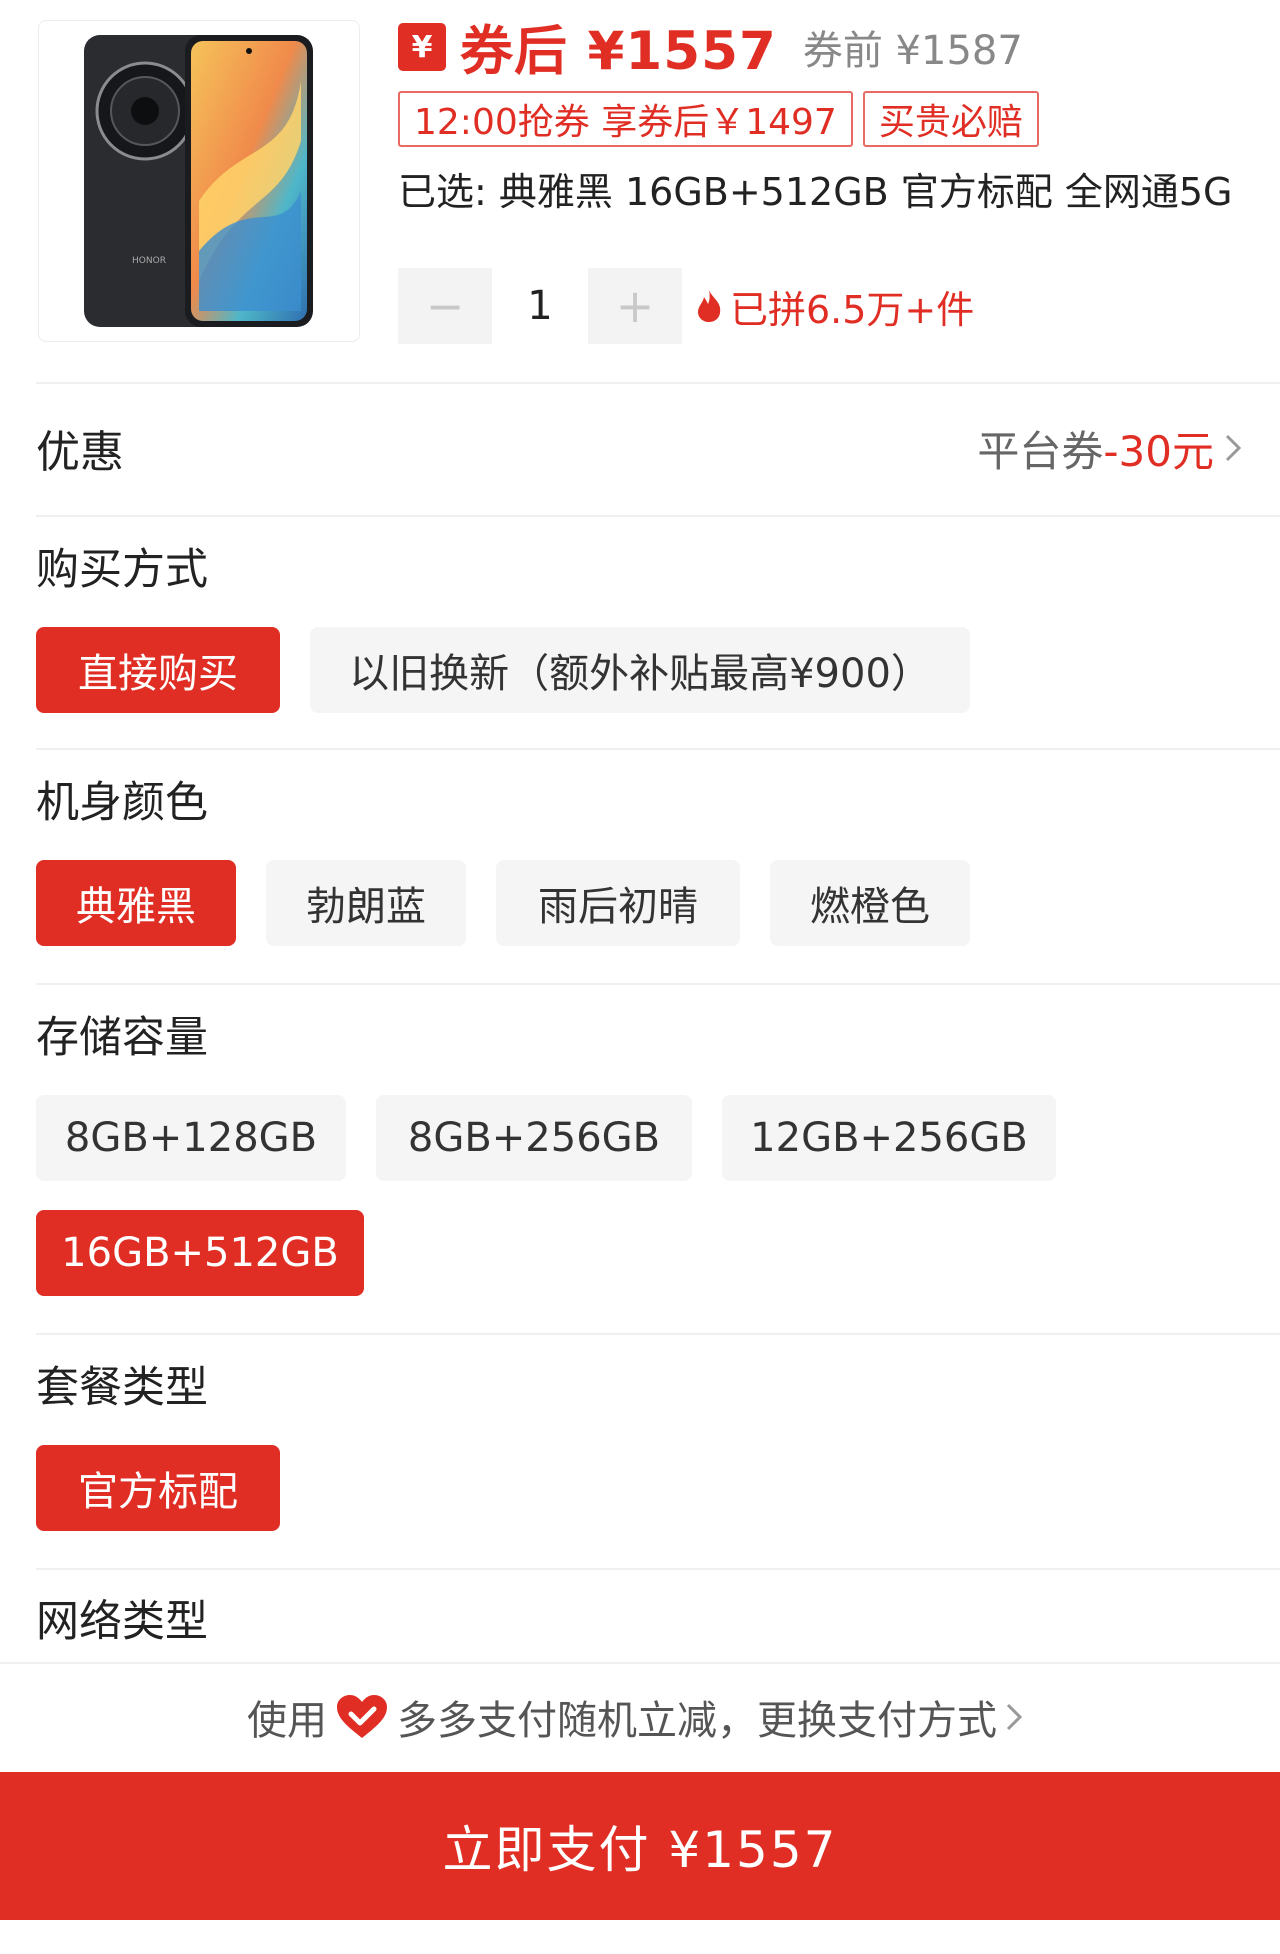 Image resolution: width=1280 pixels, height=1954 pixels. I want to click on payment-hint-prefix: 使用, so click(287, 1721).